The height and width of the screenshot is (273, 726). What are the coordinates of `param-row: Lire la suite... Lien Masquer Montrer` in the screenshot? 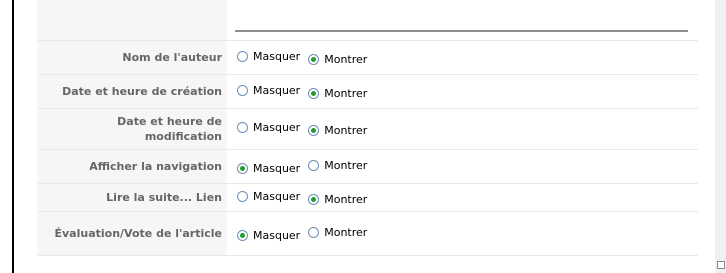 It's located at (367, 197).